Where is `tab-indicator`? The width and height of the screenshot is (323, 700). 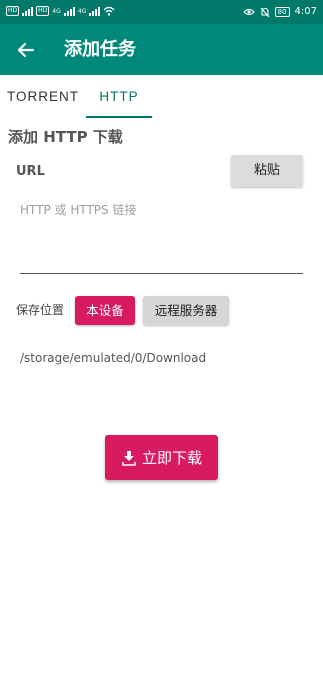
tab-indicator is located at coordinates (119, 117).